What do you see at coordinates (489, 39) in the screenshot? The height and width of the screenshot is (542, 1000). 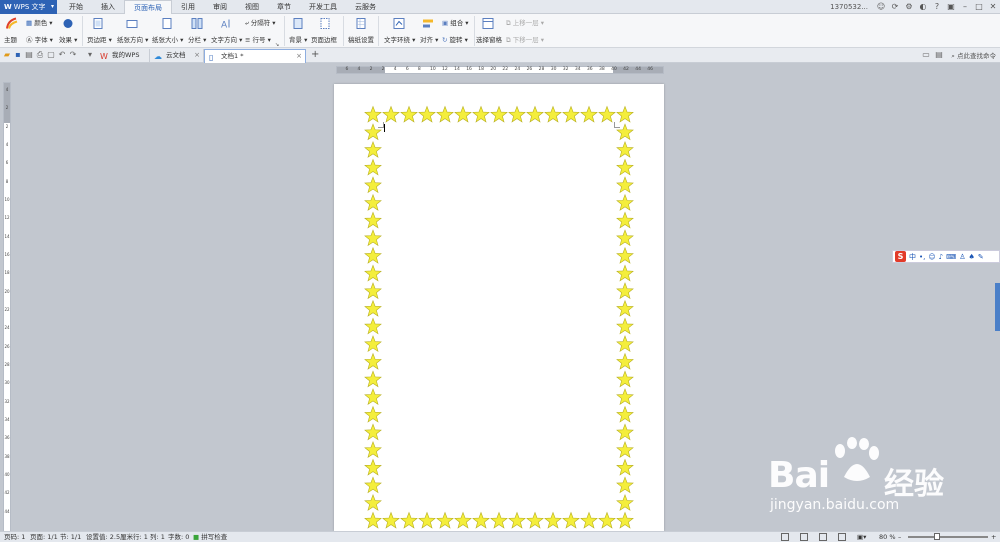 I see `selection-pane-button: 选择窗格` at bounding box center [489, 39].